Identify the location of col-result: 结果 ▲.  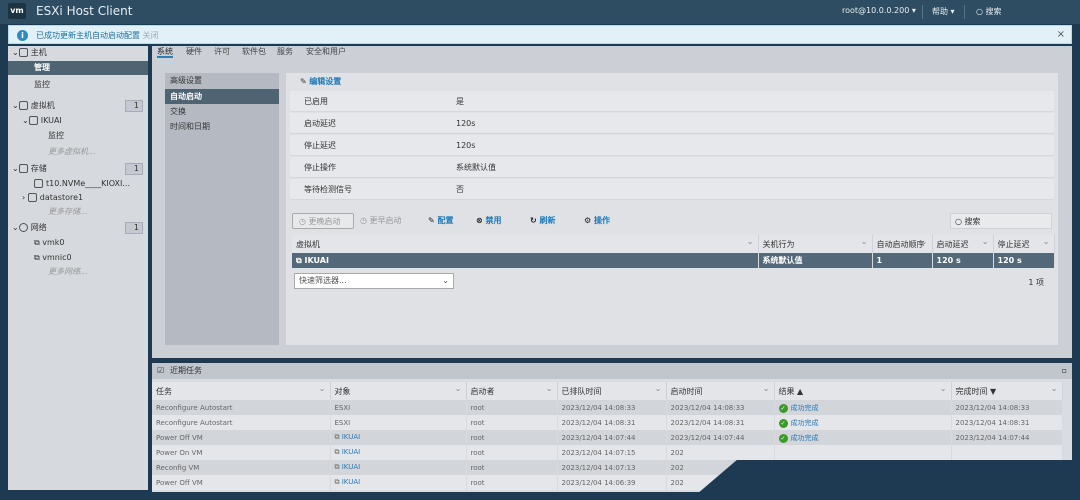
(863, 391).